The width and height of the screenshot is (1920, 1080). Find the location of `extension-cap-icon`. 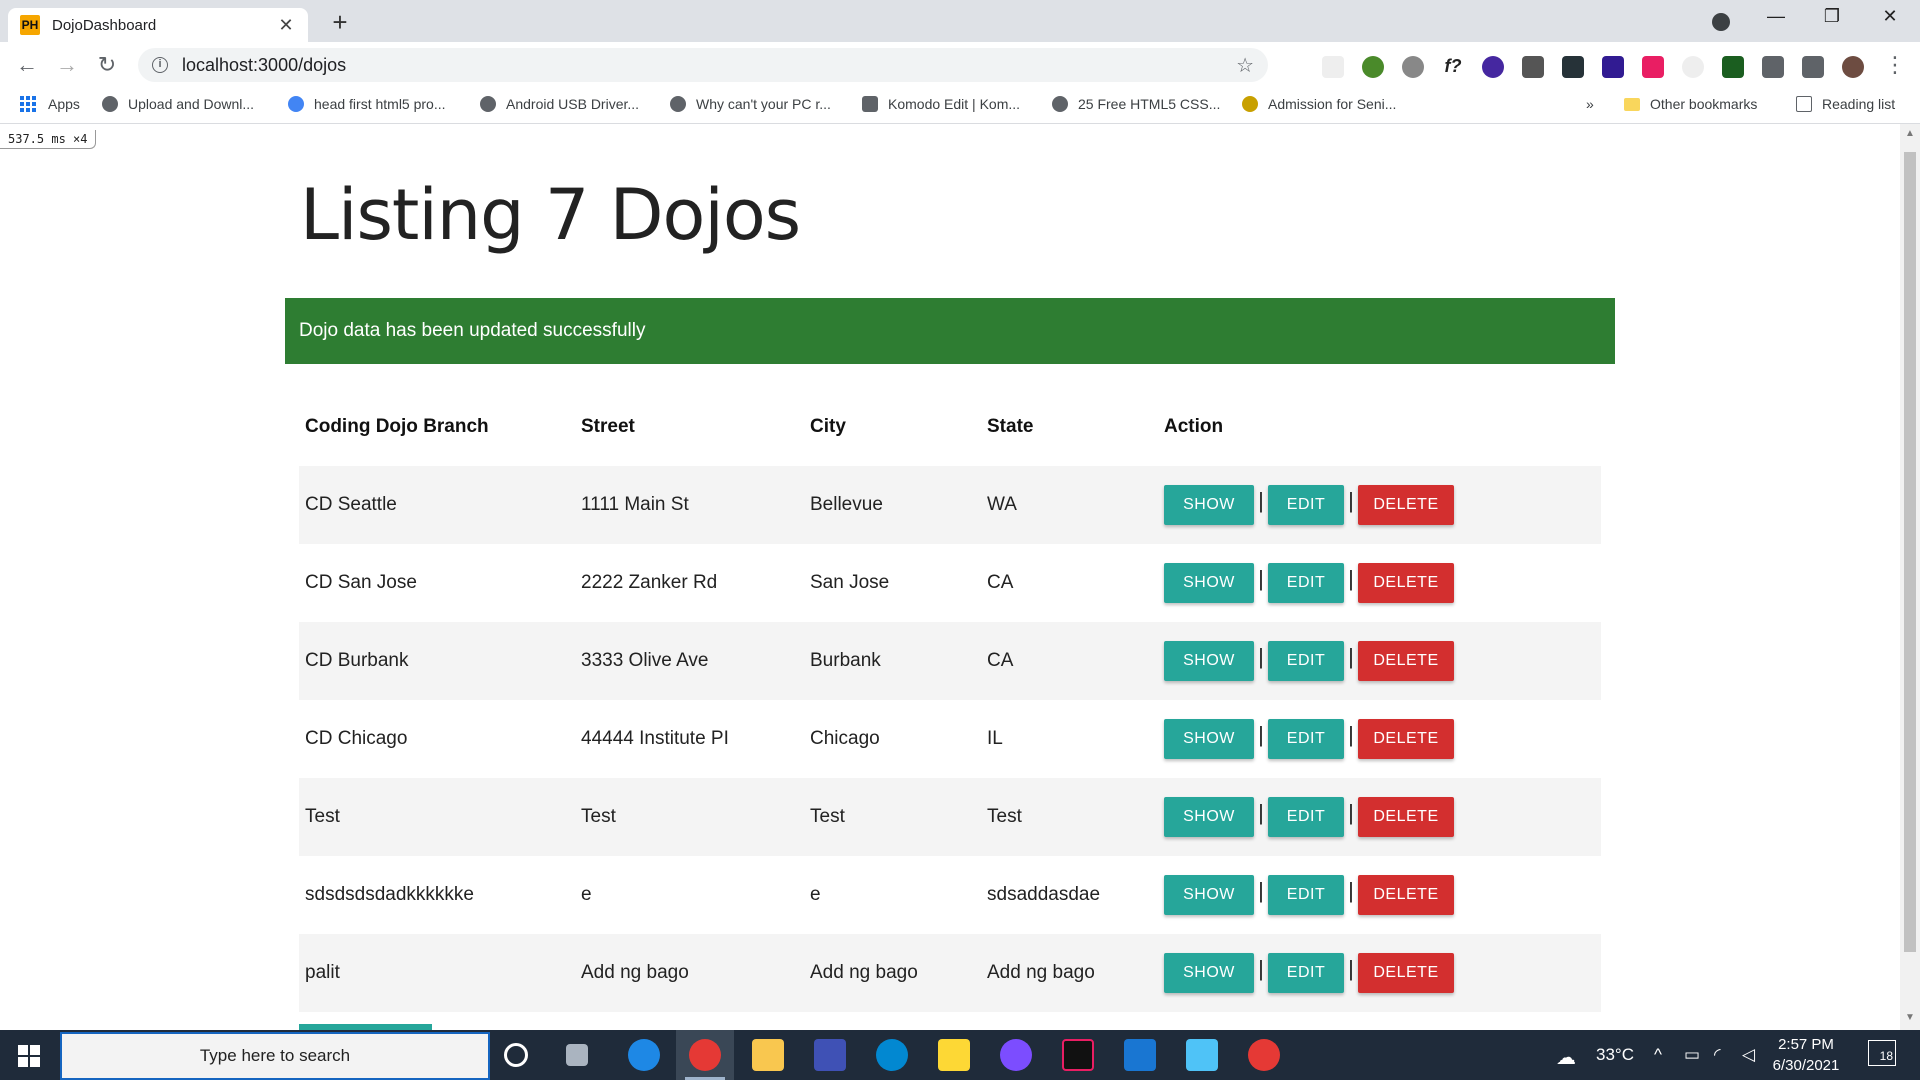

extension-cap-icon is located at coordinates (1613, 67).